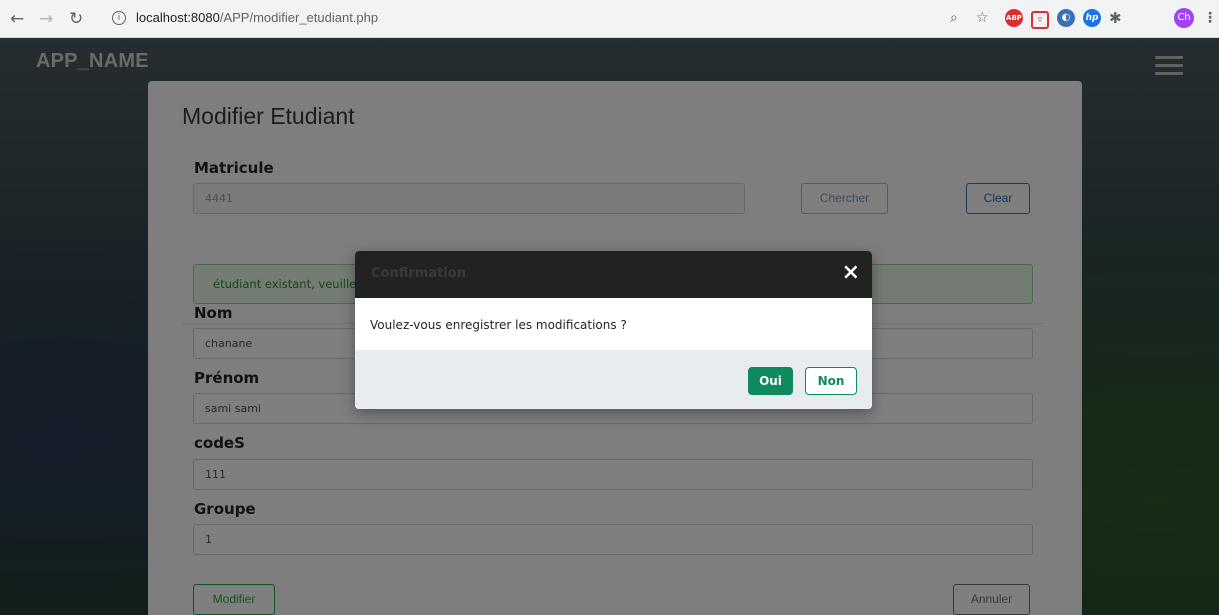 The image size is (1219, 615). Describe the element at coordinates (982, 18) in the screenshot. I see `bookmark-star-icon: ☆` at that location.